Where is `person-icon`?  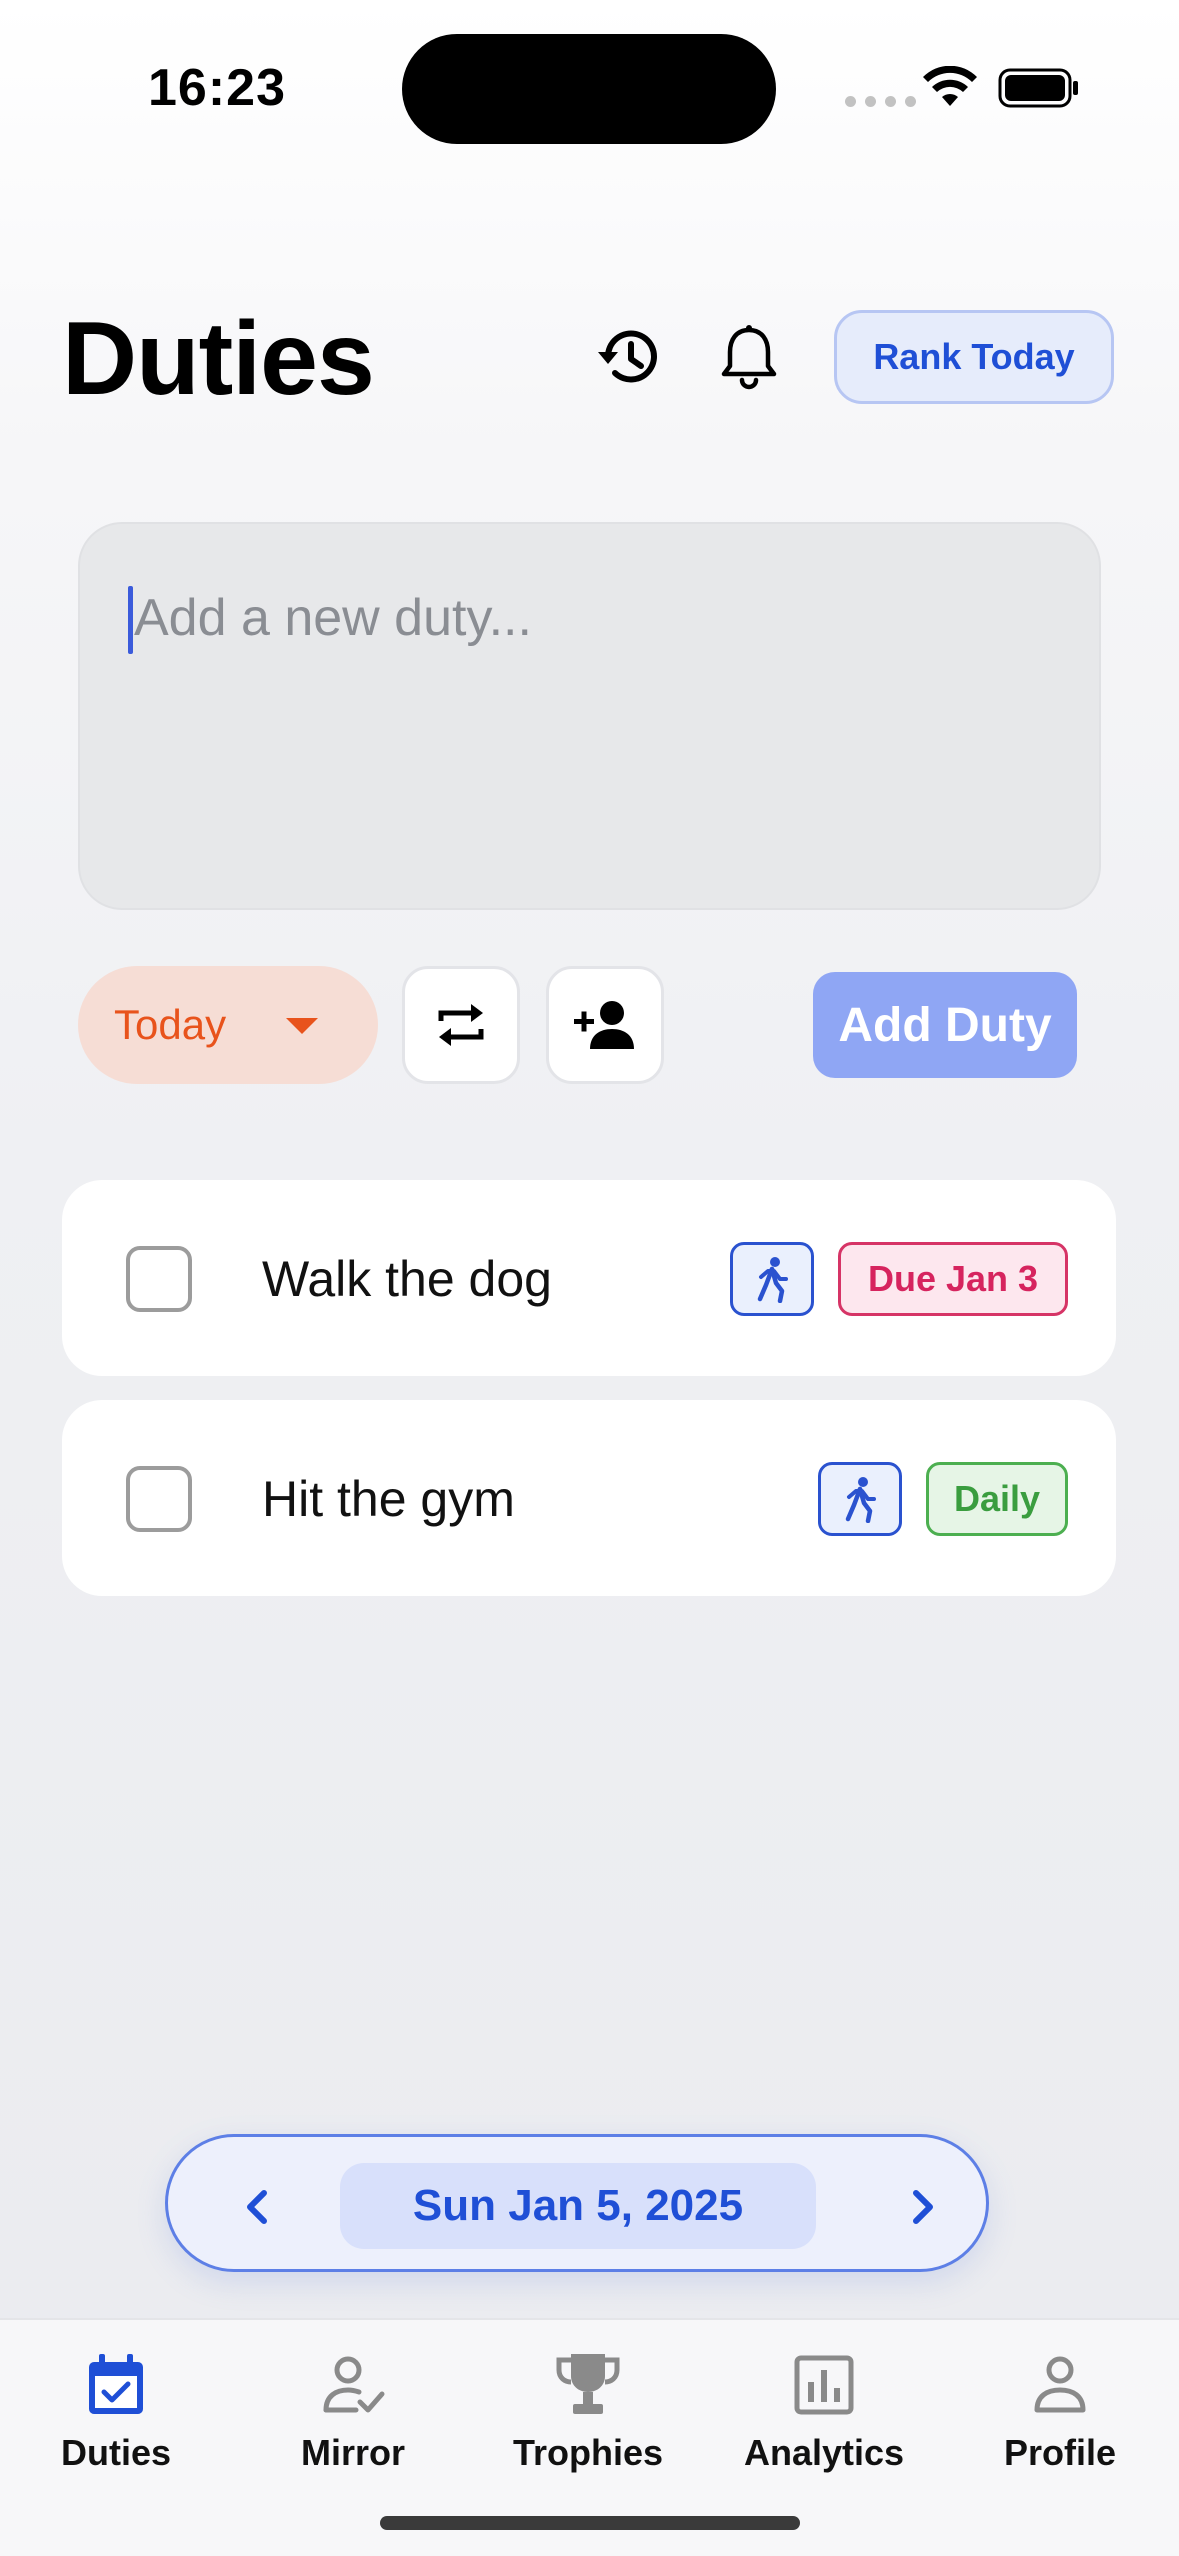
person-icon is located at coordinates (1060, 2384).